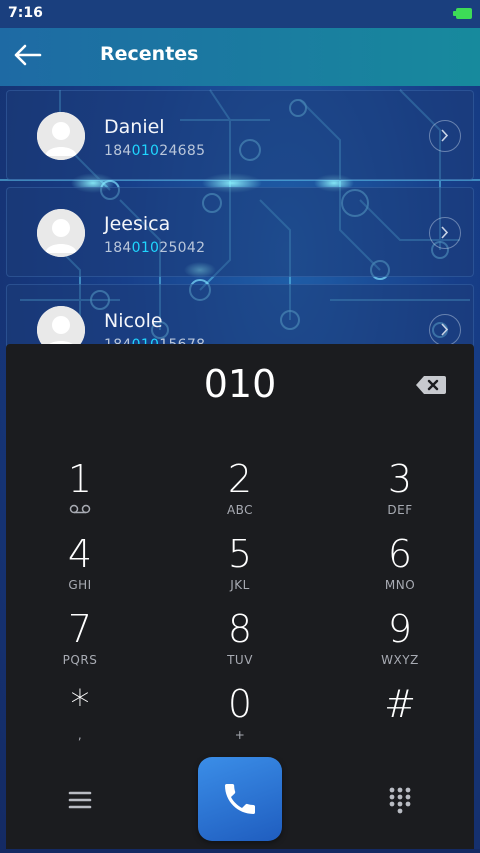 The height and width of the screenshot is (853, 480). What do you see at coordinates (462, 13) in the screenshot?
I see `battery-icon` at bounding box center [462, 13].